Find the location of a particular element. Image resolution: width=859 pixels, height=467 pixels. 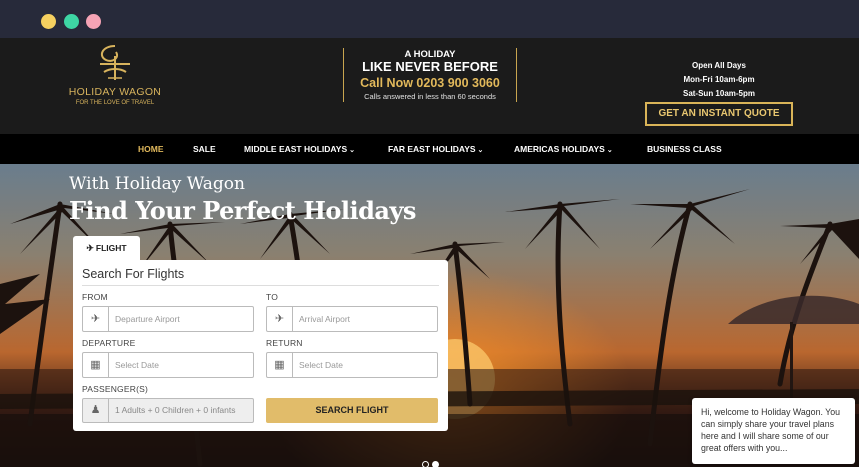

passengers-value: 1 Adults + 0 Children + 0 infants is located at coordinates (175, 410).